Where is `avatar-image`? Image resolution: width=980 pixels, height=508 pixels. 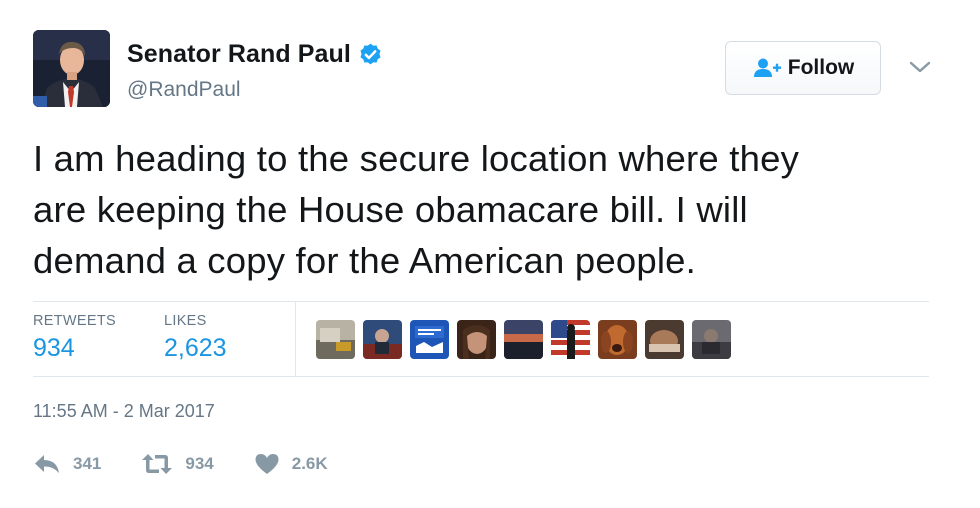
avatar-image is located at coordinates (71, 68).